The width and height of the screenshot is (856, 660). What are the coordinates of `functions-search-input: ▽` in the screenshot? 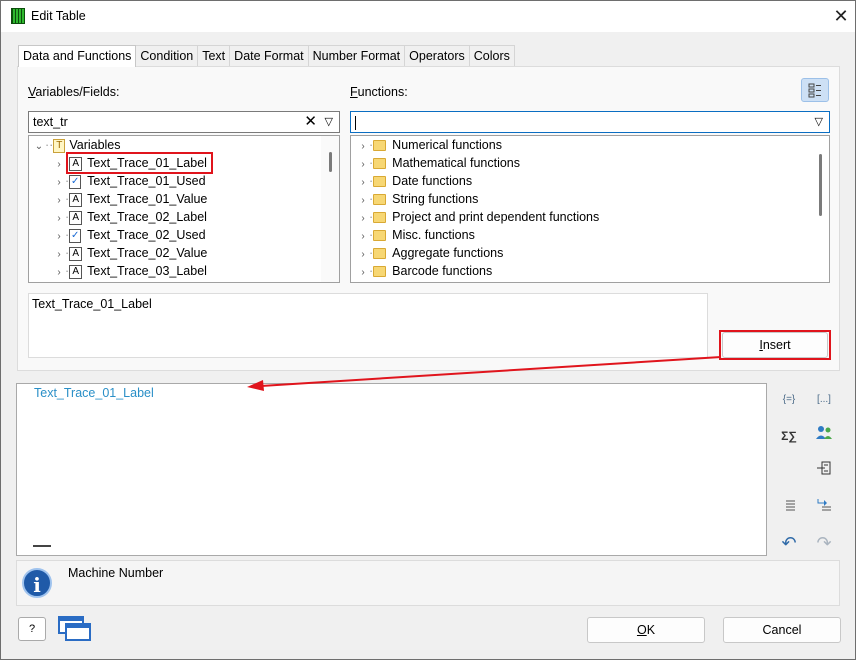 It's located at (590, 122).